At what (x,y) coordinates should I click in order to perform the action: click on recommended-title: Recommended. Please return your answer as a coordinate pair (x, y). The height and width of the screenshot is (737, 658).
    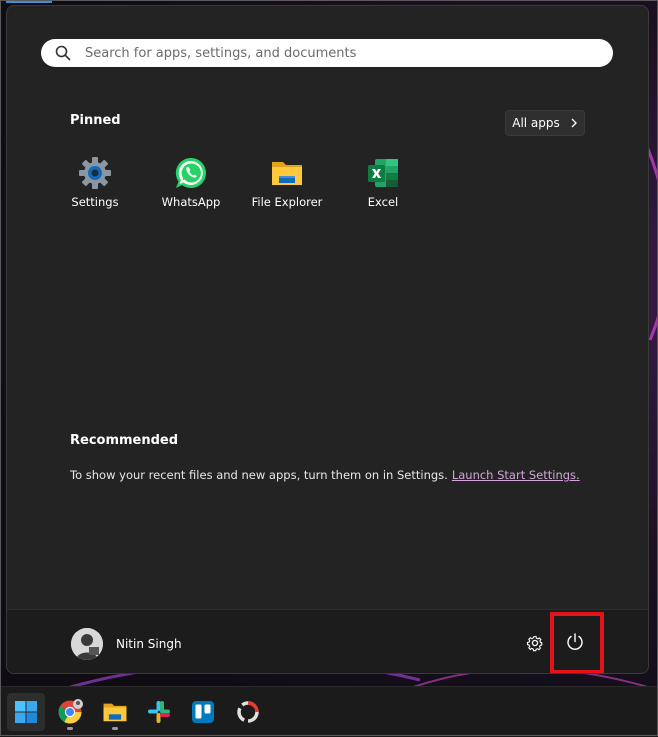
    Looking at the image, I should click on (124, 440).